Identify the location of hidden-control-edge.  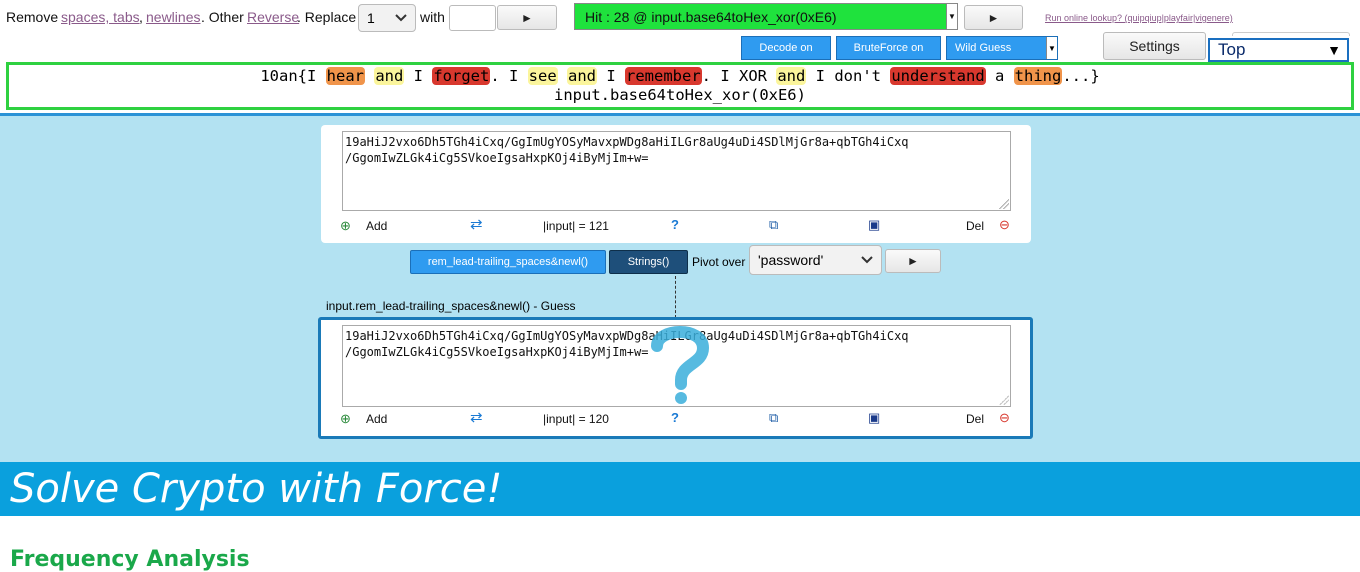
(1291, 34).